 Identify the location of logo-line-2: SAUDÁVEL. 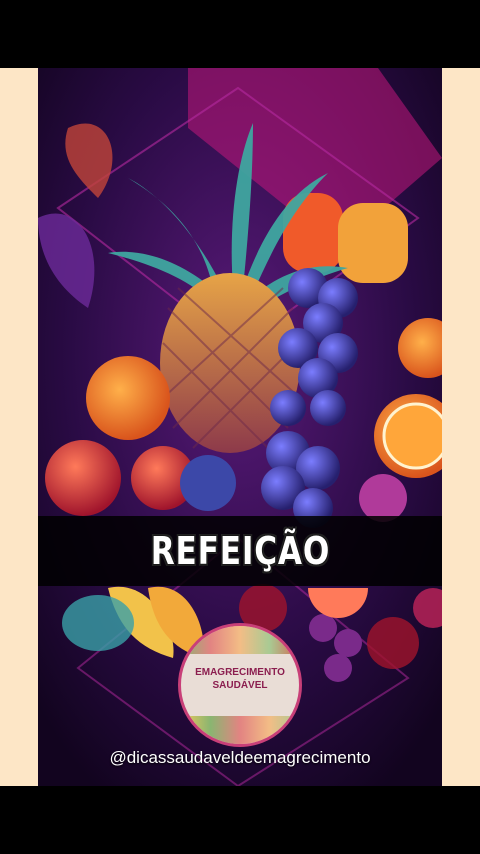
(240, 685).